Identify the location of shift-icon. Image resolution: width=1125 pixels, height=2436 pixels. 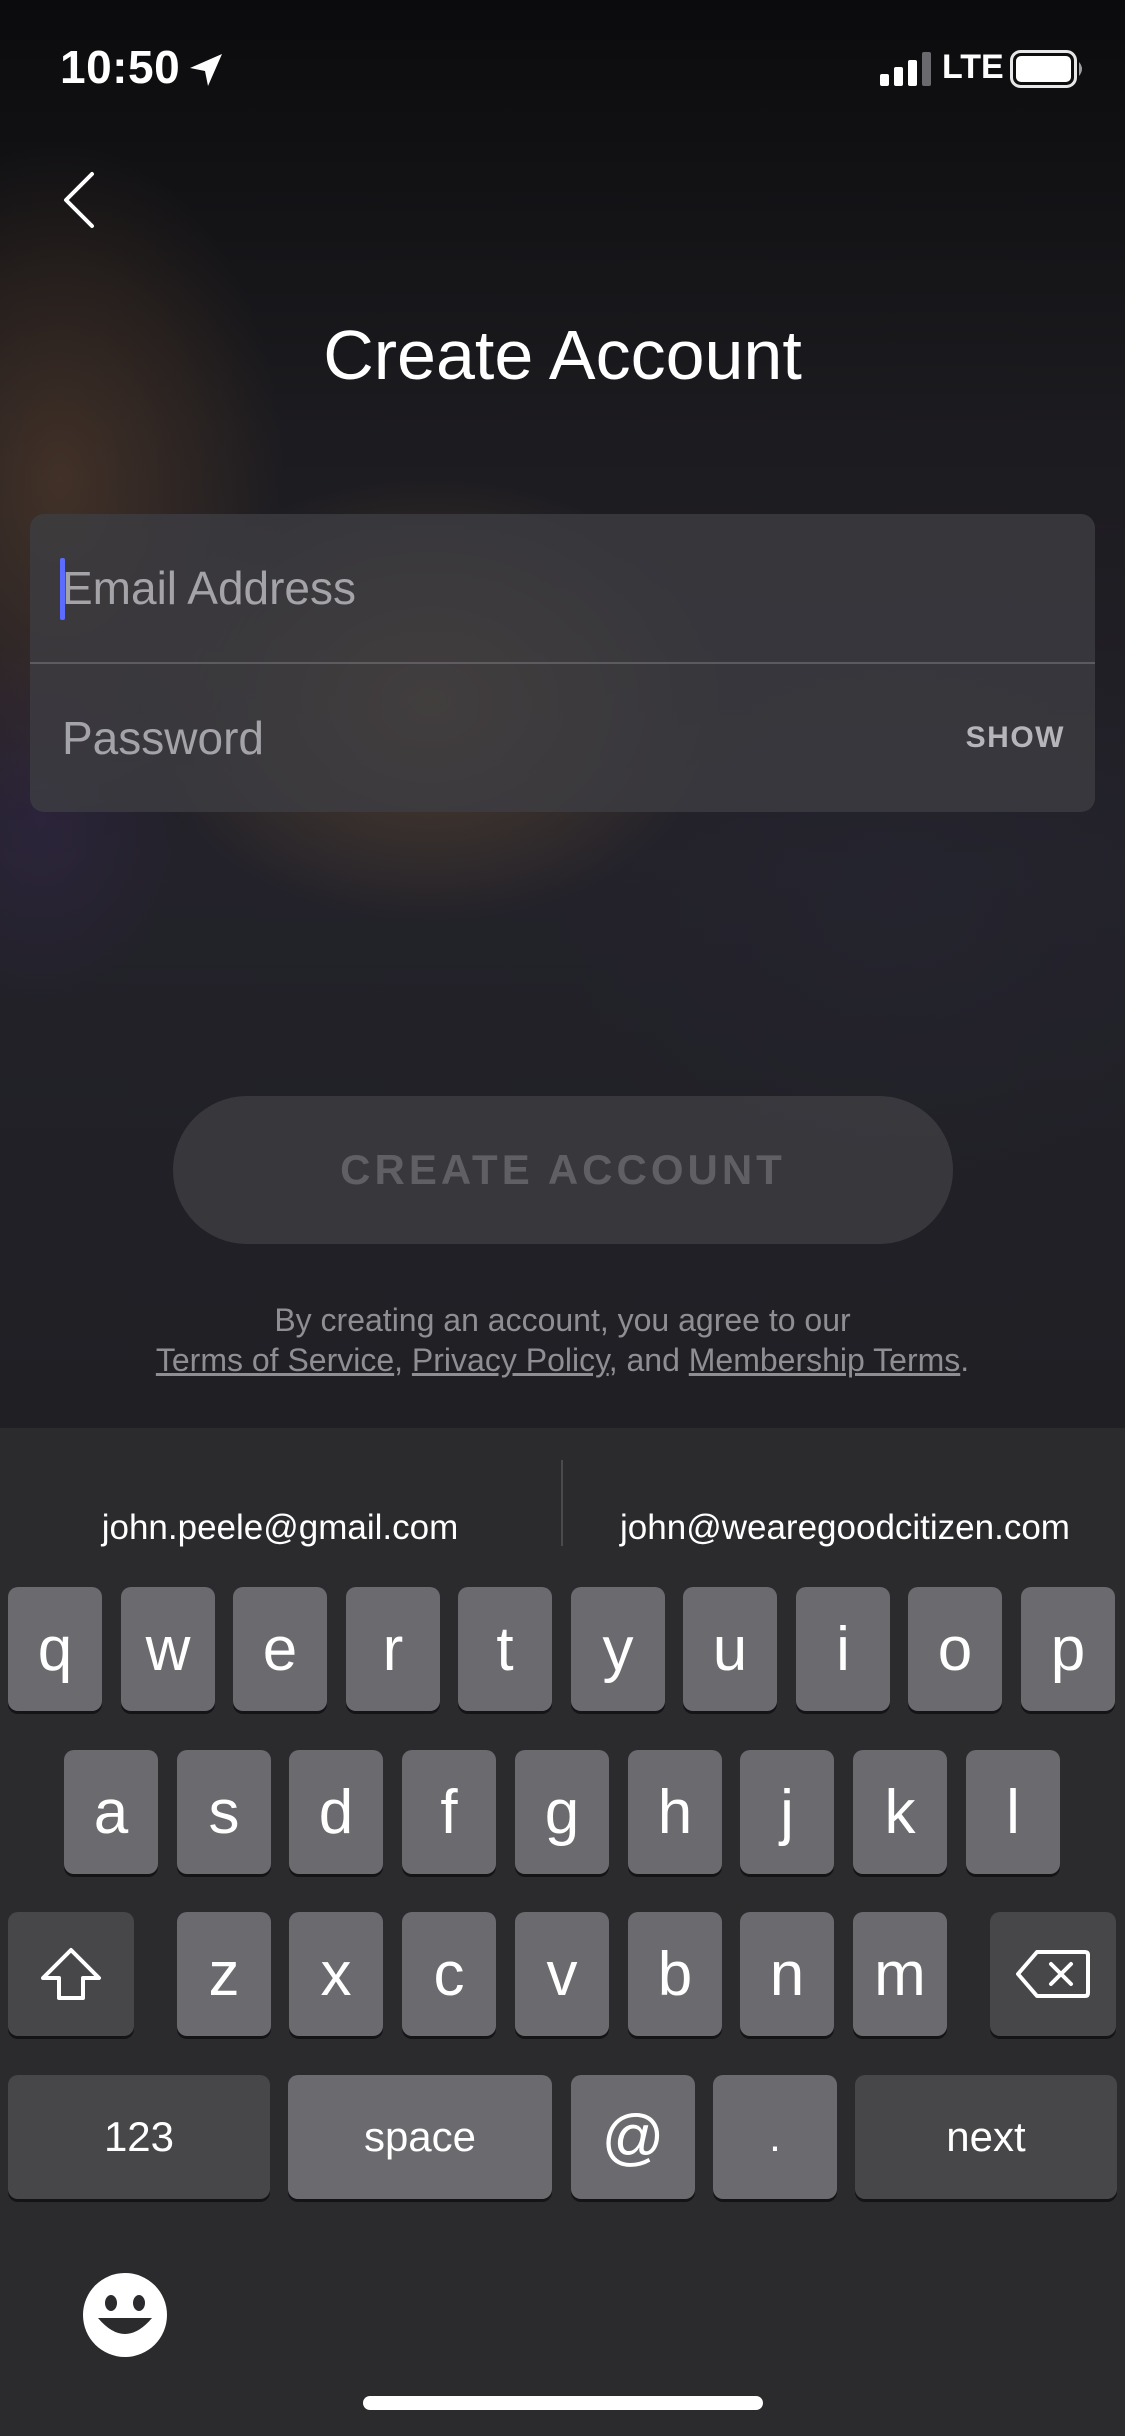
(71, 1974).